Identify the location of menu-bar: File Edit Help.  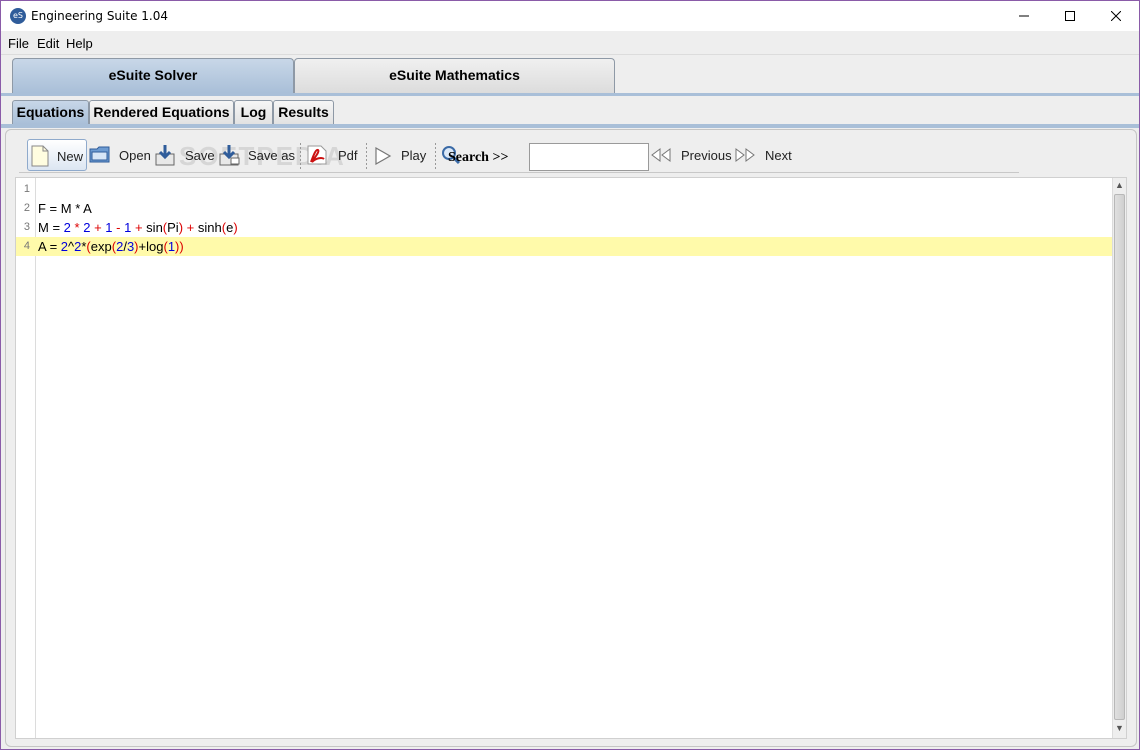
(570, 43).